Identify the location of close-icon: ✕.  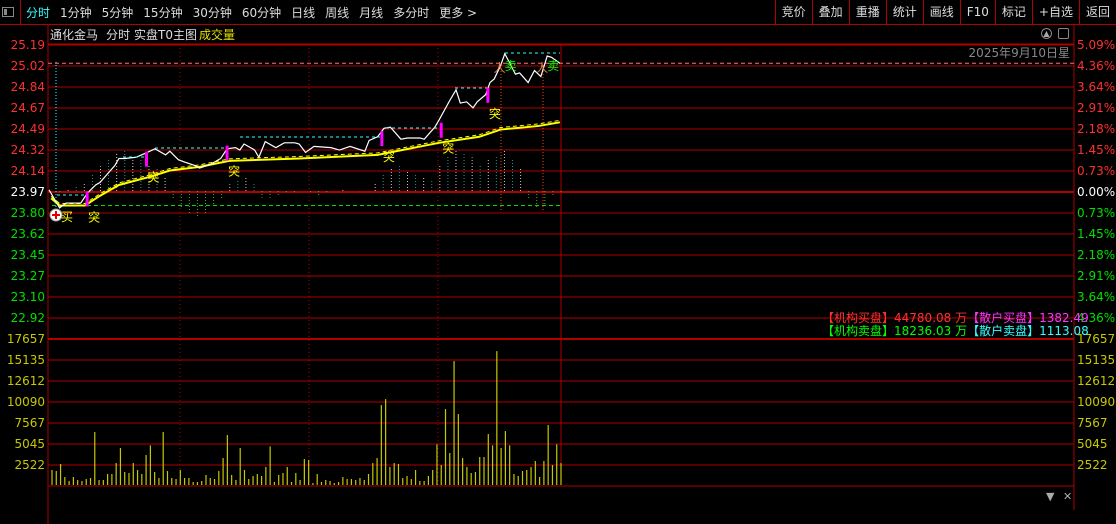
(1067, 496).